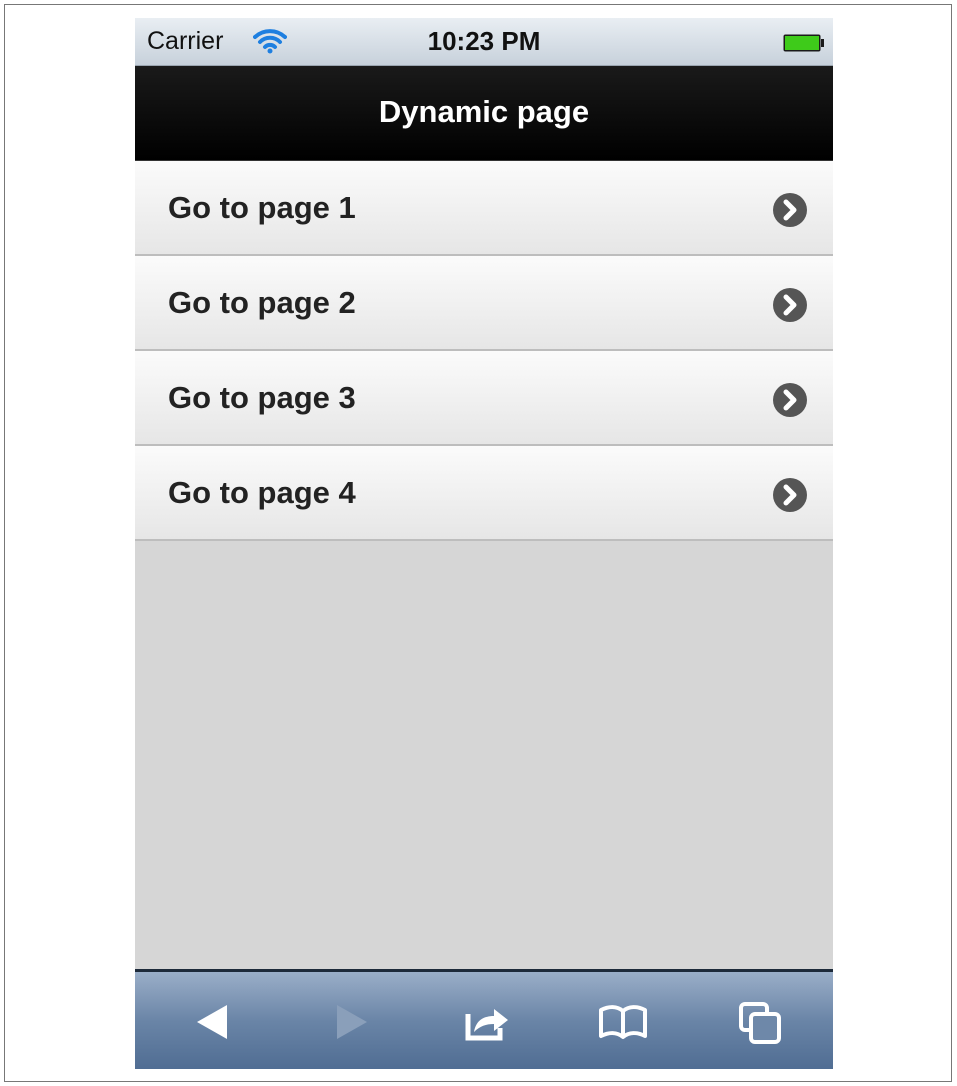 The image size is (957, 1086). I want to click on status-time: 10:23 PM, so click(484, 41).